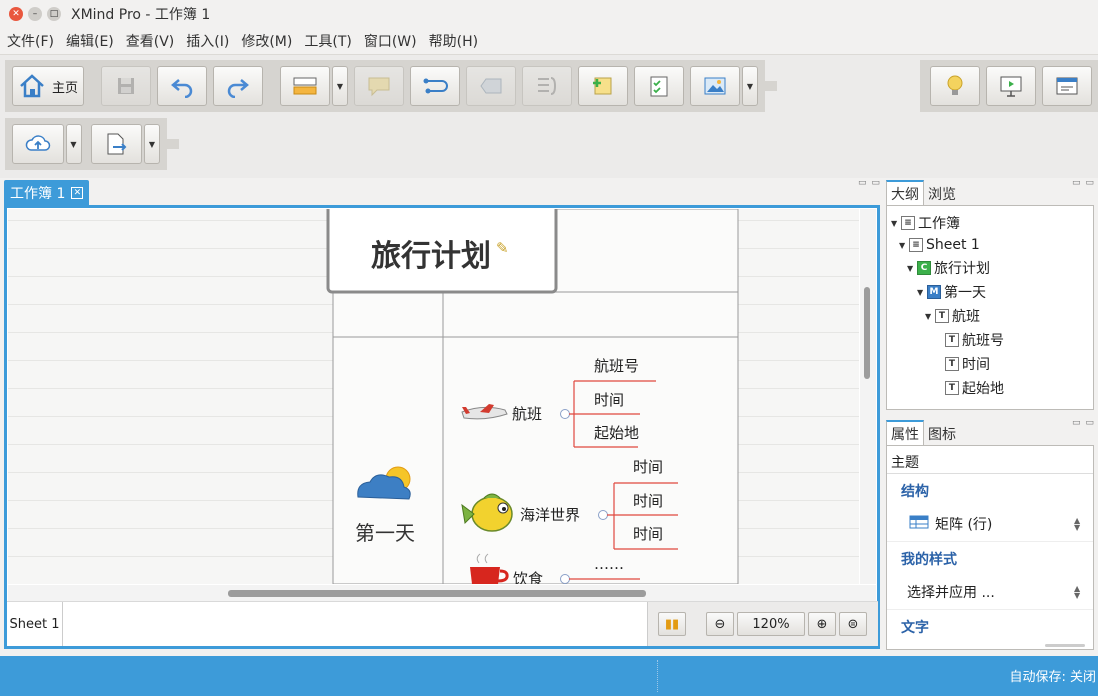 The height and width of the screenshot is (696, 1098). Describe the element at coordinates (550, 514) in the screenshot. I see `branch-topic: 海洋世界` at that location.